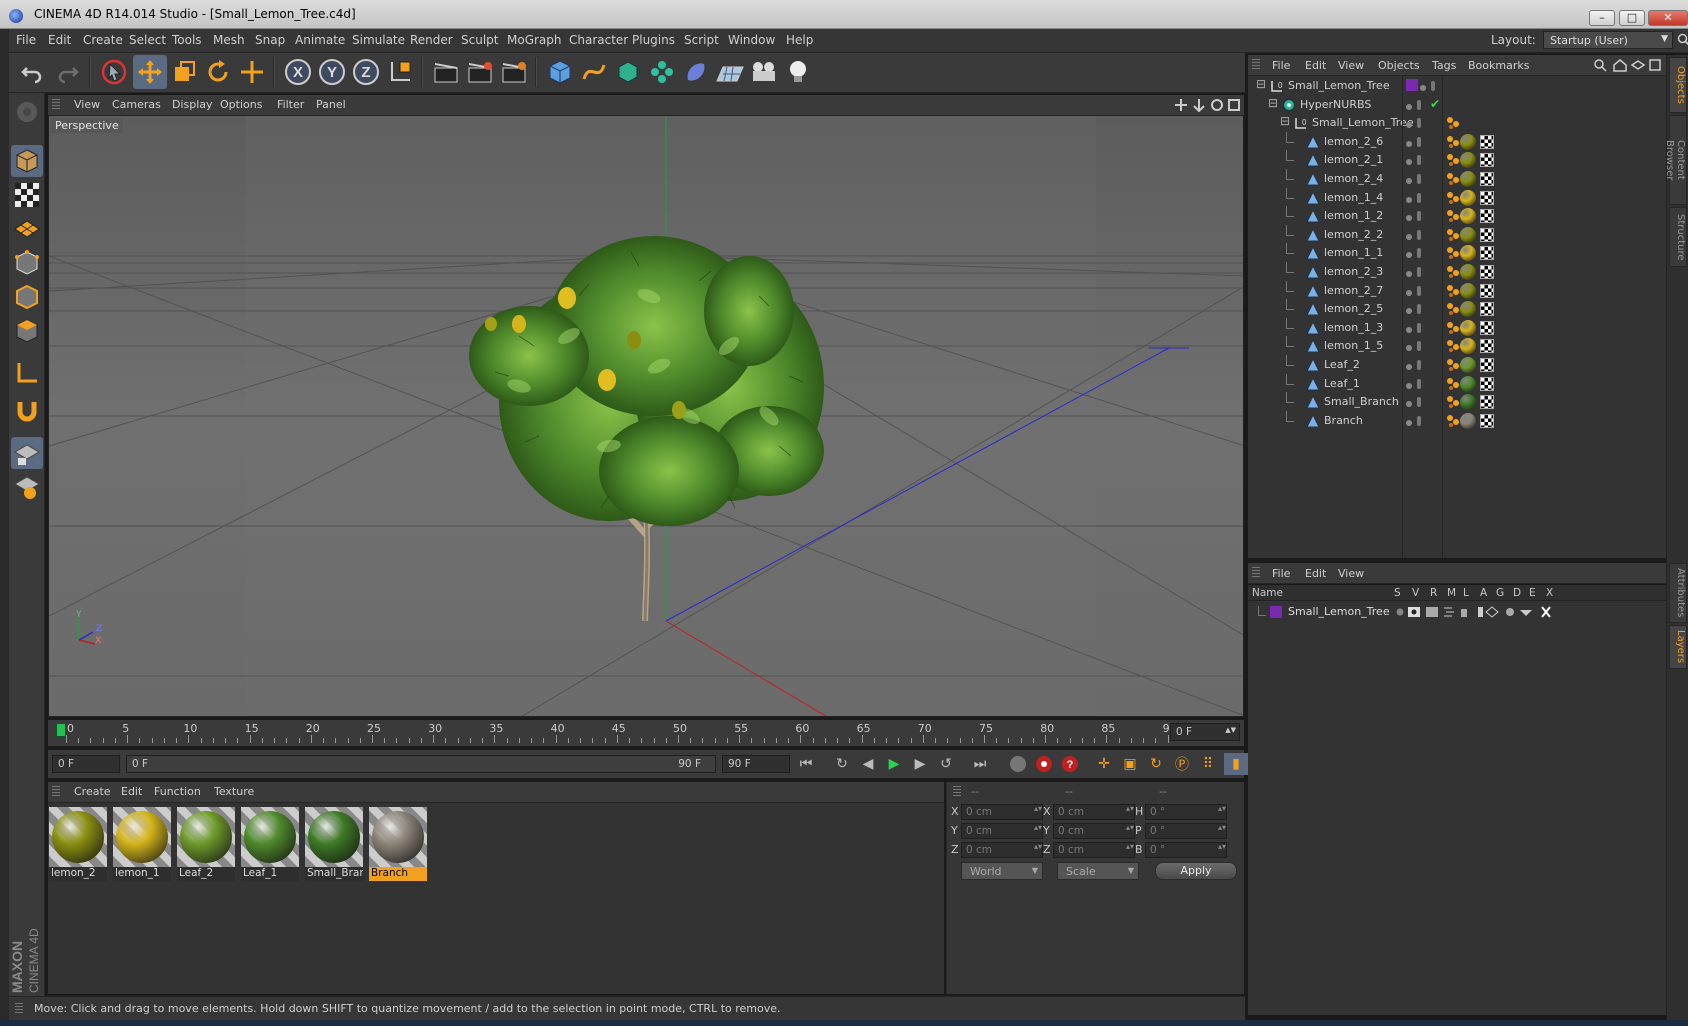 Image resolution: width=1688 pixels, height=1026 pixels. What do you see at coordinates (27, 112) in the screenshot?
I see `make-editable-button` at bounding box center [27, 112].